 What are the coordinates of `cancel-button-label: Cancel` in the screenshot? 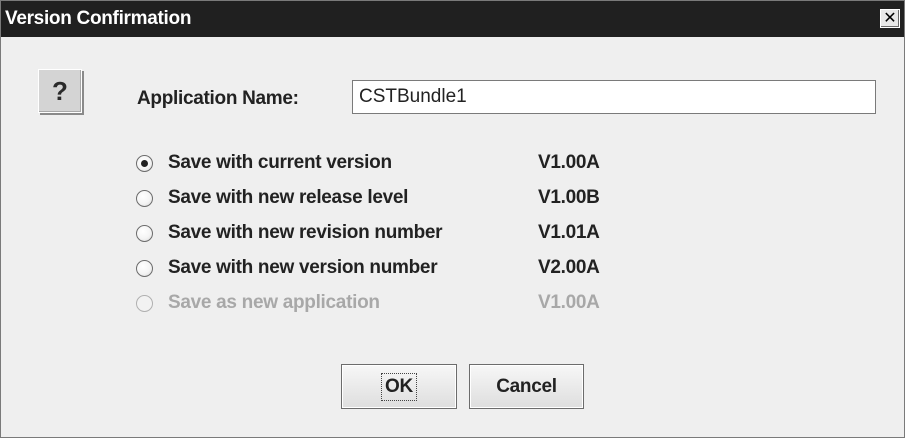 It's located at (526, 386).